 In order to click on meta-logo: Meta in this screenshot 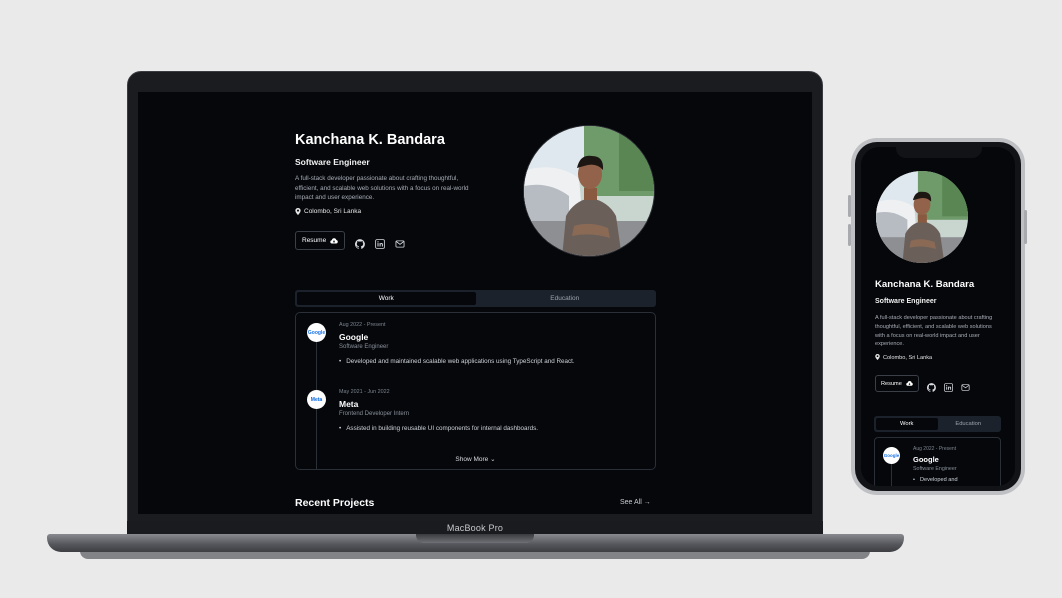, I will do `click(316, 399)`.